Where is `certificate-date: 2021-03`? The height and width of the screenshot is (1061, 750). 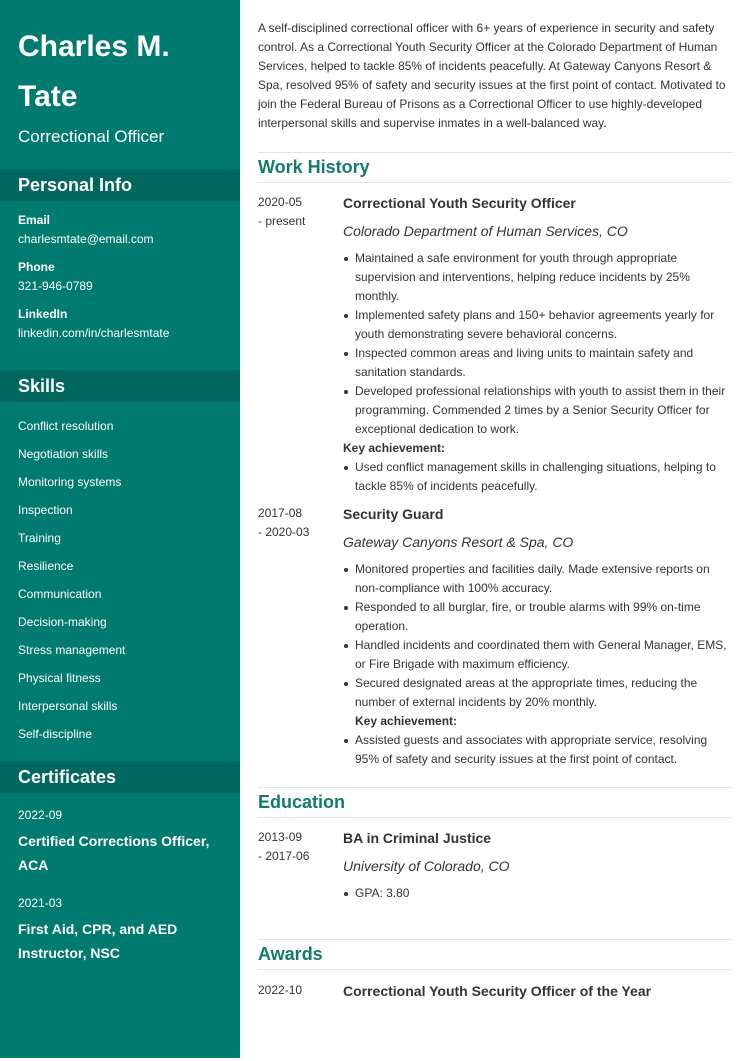
certificate-date: 2021-03 is located at coordinates (40, 903).